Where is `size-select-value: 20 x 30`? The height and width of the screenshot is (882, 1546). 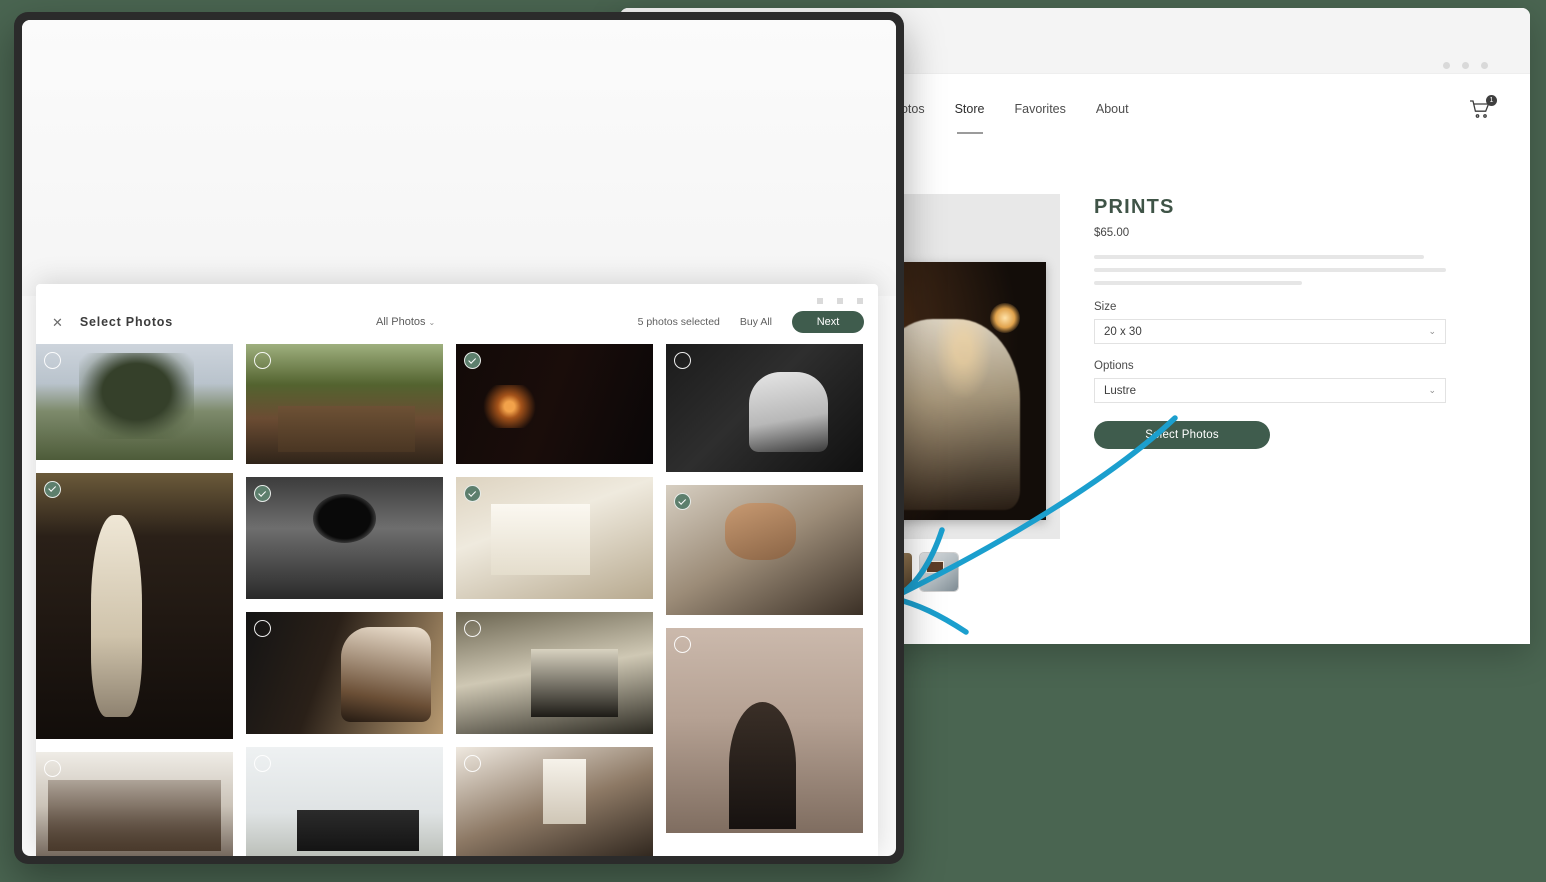 size-select-value: 20 x 30 is located at coordinates (1123, 331).